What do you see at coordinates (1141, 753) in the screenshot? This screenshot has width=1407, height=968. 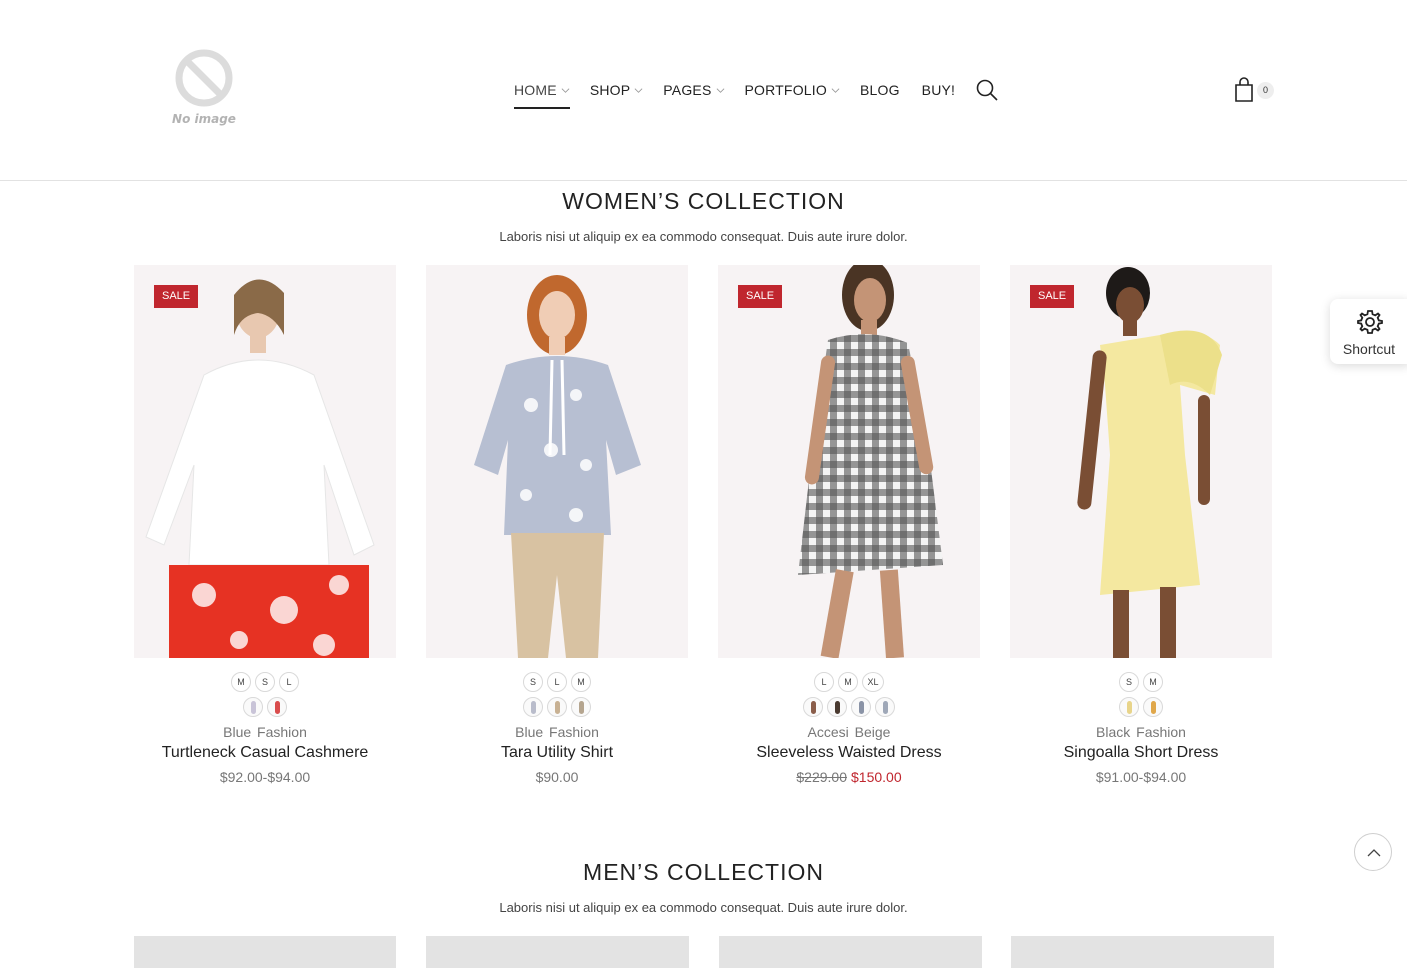 I see `product-name: Singoalla Short Dress` at bounding box center [1141, 753].